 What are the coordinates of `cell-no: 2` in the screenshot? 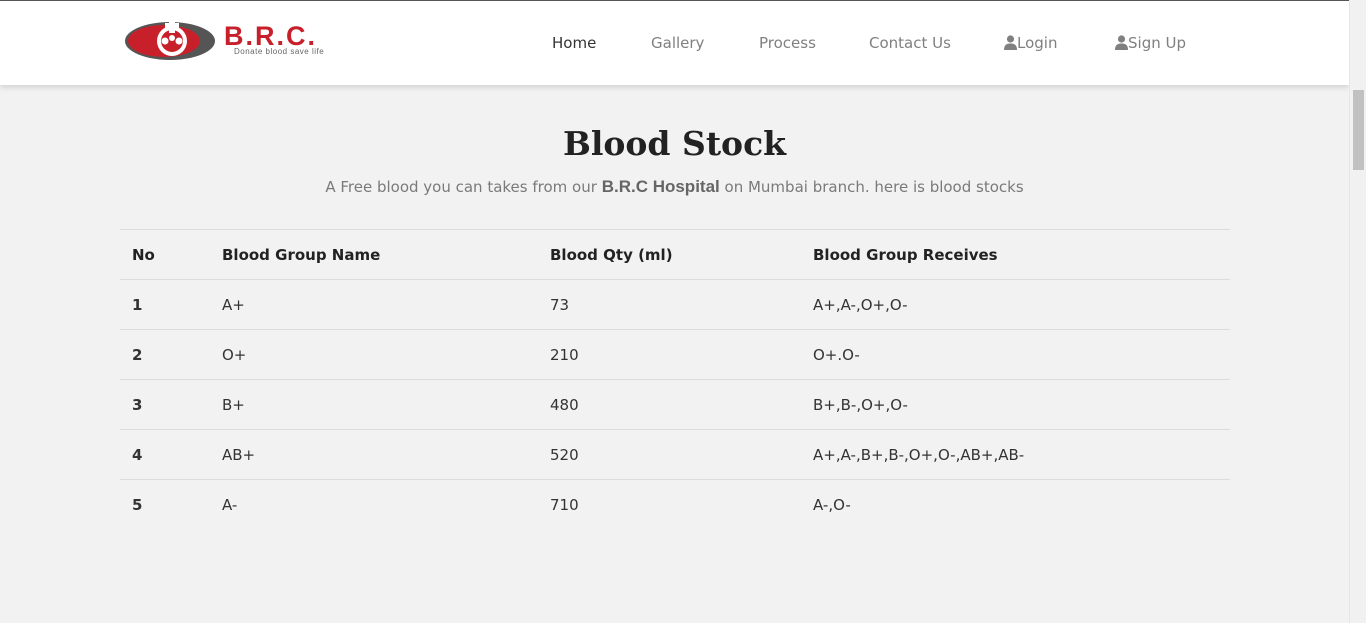 It's located at (165, 354).